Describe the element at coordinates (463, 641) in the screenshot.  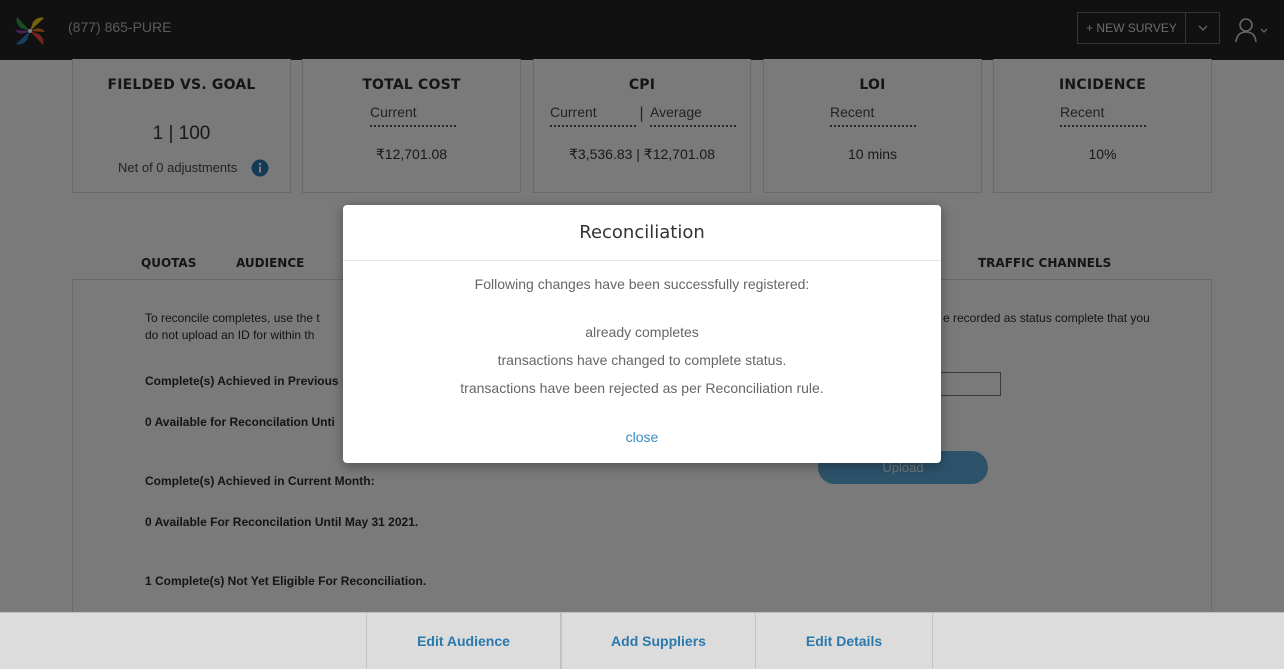
I see `edit-audience-button: Edit Audience` at that location.